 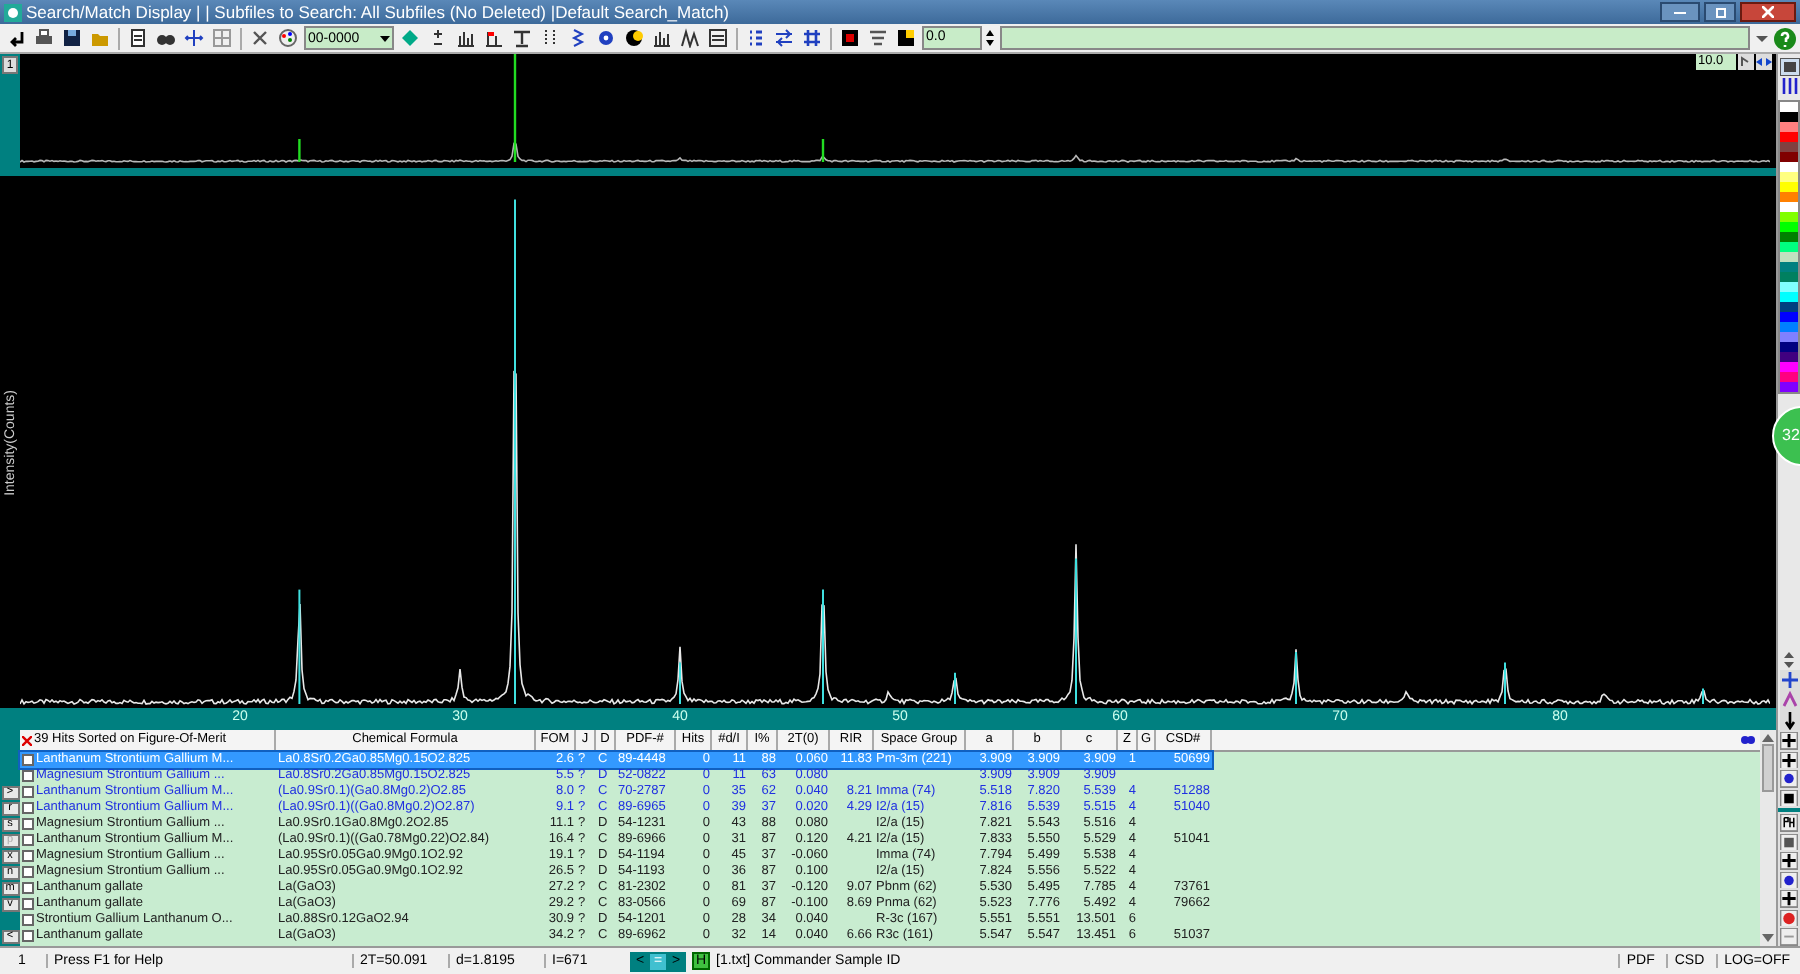 I want to click on close-button, so click(x=1768, y=12).